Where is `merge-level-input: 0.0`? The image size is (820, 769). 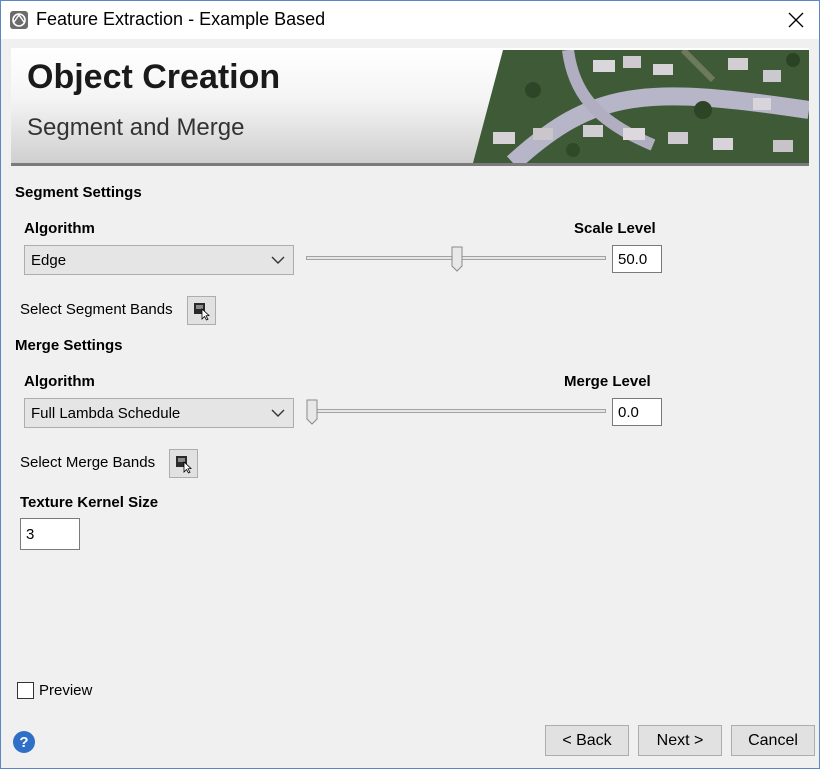
merge-level-input: 0.0 is located at coordinates (637, 412).